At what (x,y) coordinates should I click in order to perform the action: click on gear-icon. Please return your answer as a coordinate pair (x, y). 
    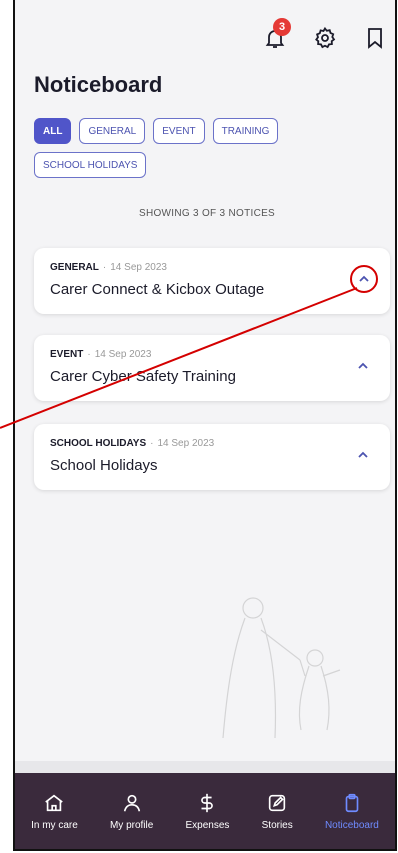
    Looking at the image, I should click on (325, 37).